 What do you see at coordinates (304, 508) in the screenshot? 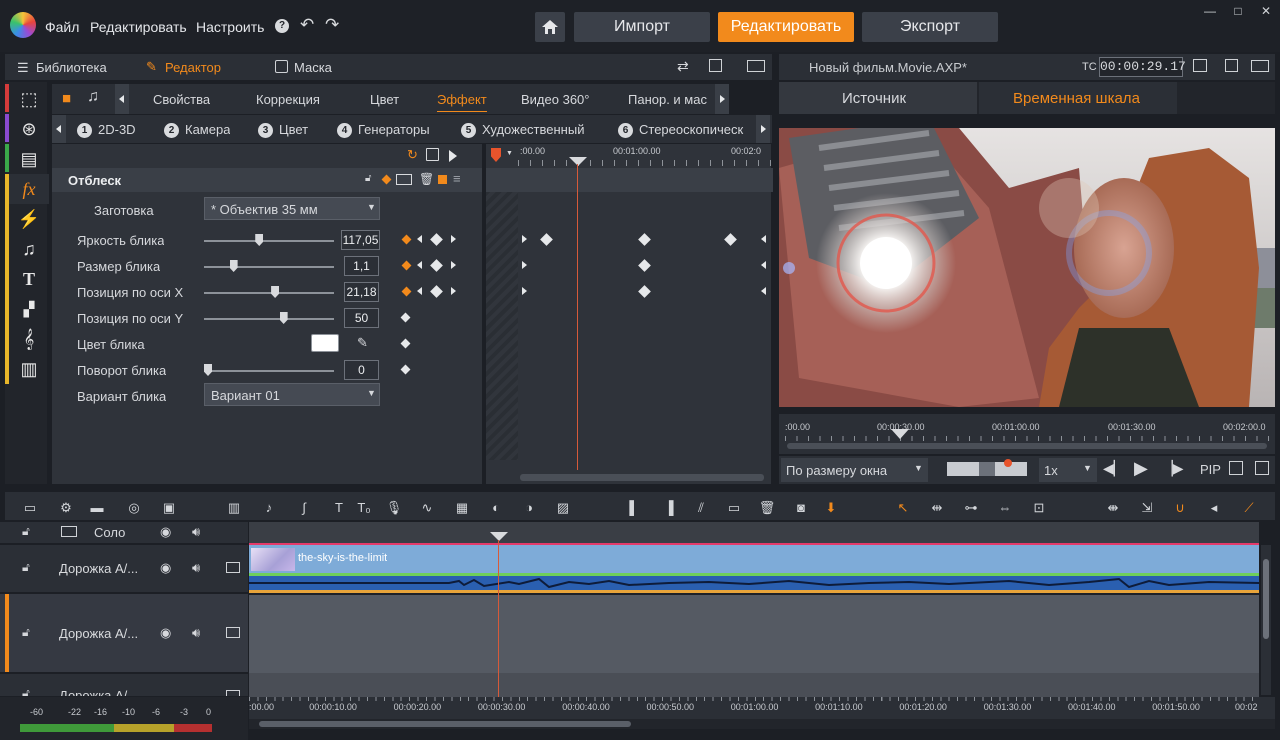
I see `scorefitter-icon: ∫` at bounding box center [304, 508].